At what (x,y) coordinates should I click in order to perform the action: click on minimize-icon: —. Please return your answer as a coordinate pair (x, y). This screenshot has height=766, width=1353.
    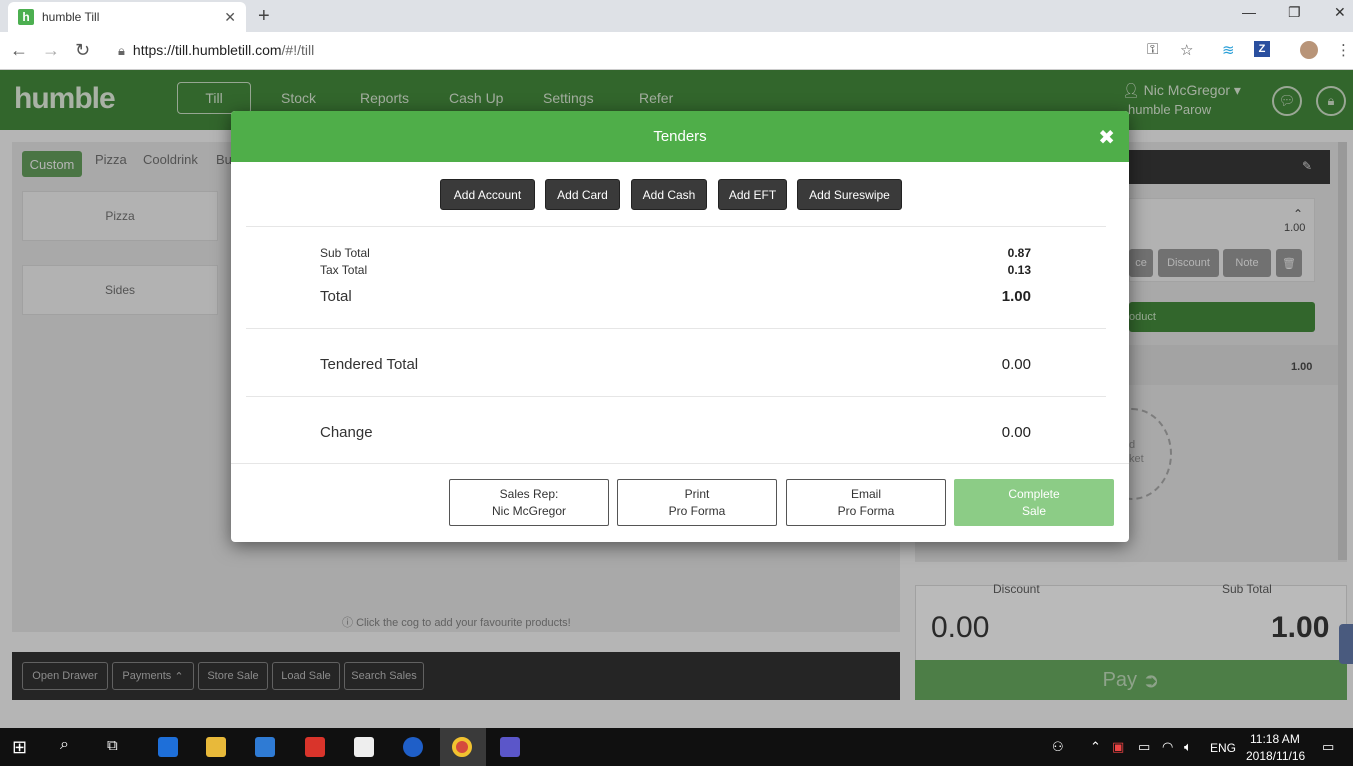
    Looking at the image, I should click on (1249, 12).